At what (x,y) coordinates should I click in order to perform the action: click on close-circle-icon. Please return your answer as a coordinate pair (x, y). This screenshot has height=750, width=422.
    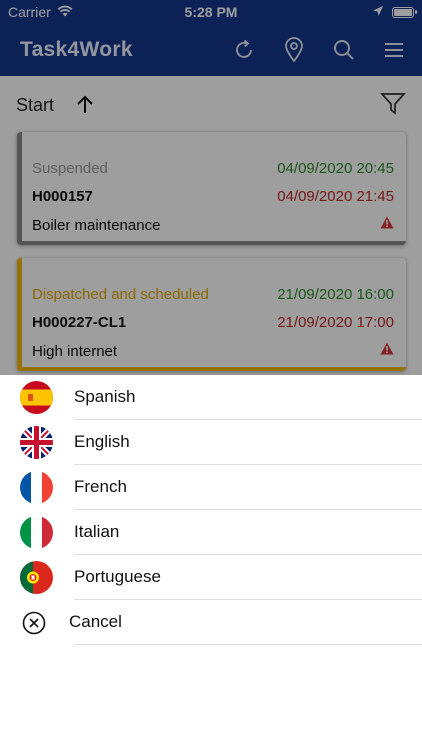
    Looking at the image, I should click on (34, 625).